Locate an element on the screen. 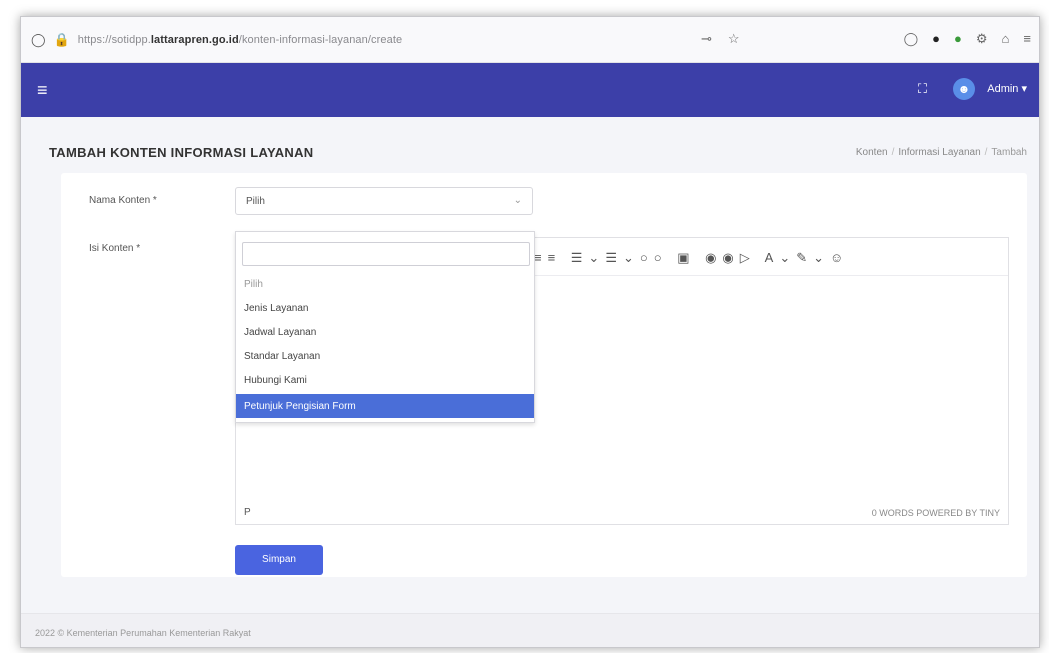  breadcrumb-item-konten: Konten is located at coordinates (872, 152).